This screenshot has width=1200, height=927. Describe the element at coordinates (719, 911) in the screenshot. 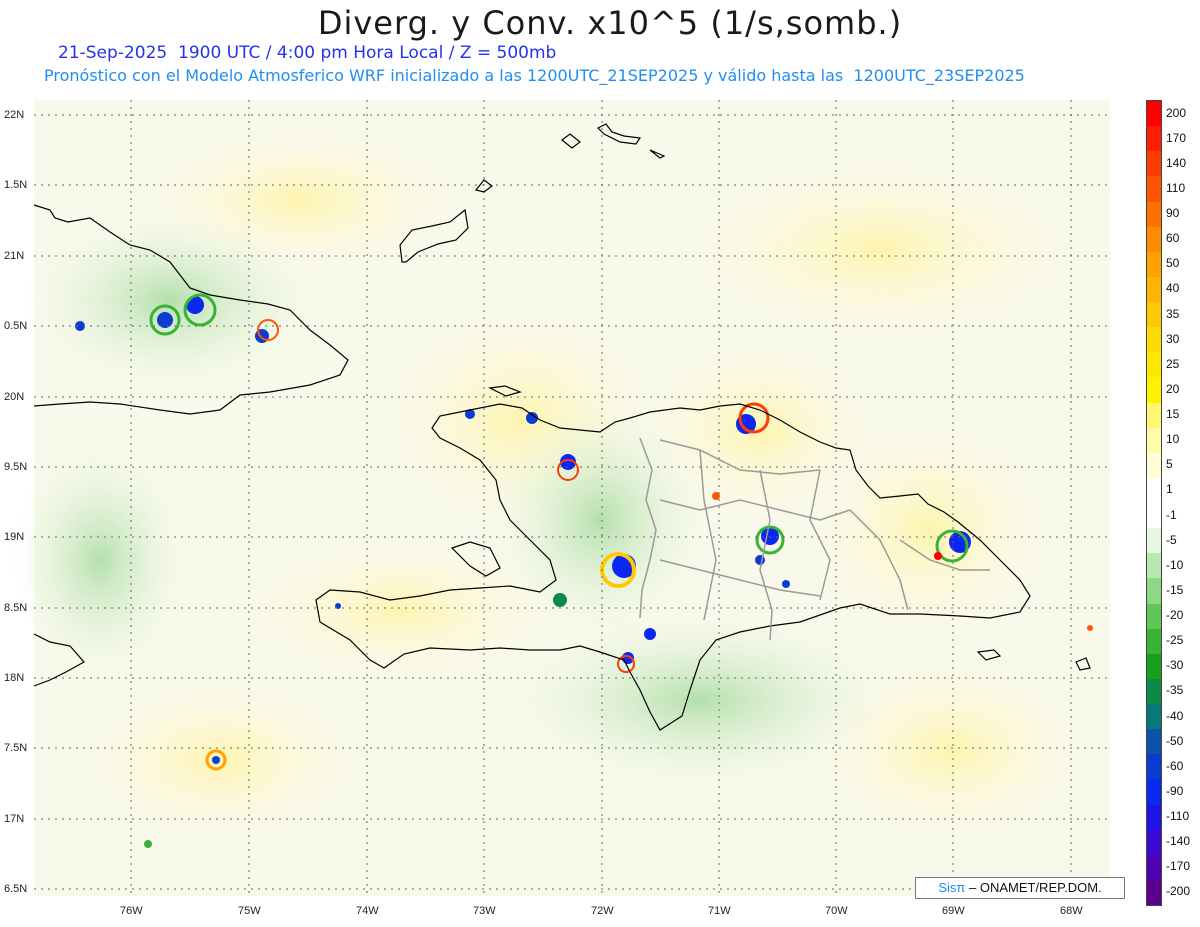

I see `lon-label: 71W` at that location.